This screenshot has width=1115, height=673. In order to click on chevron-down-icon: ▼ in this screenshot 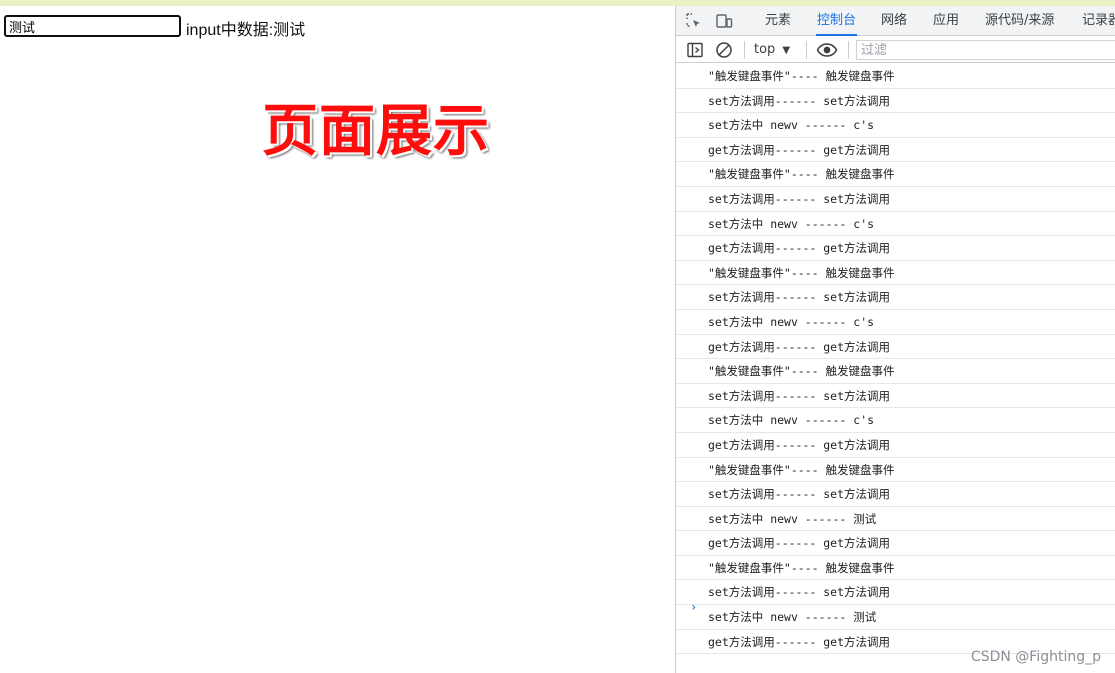, I will do `click(786, 50)`.